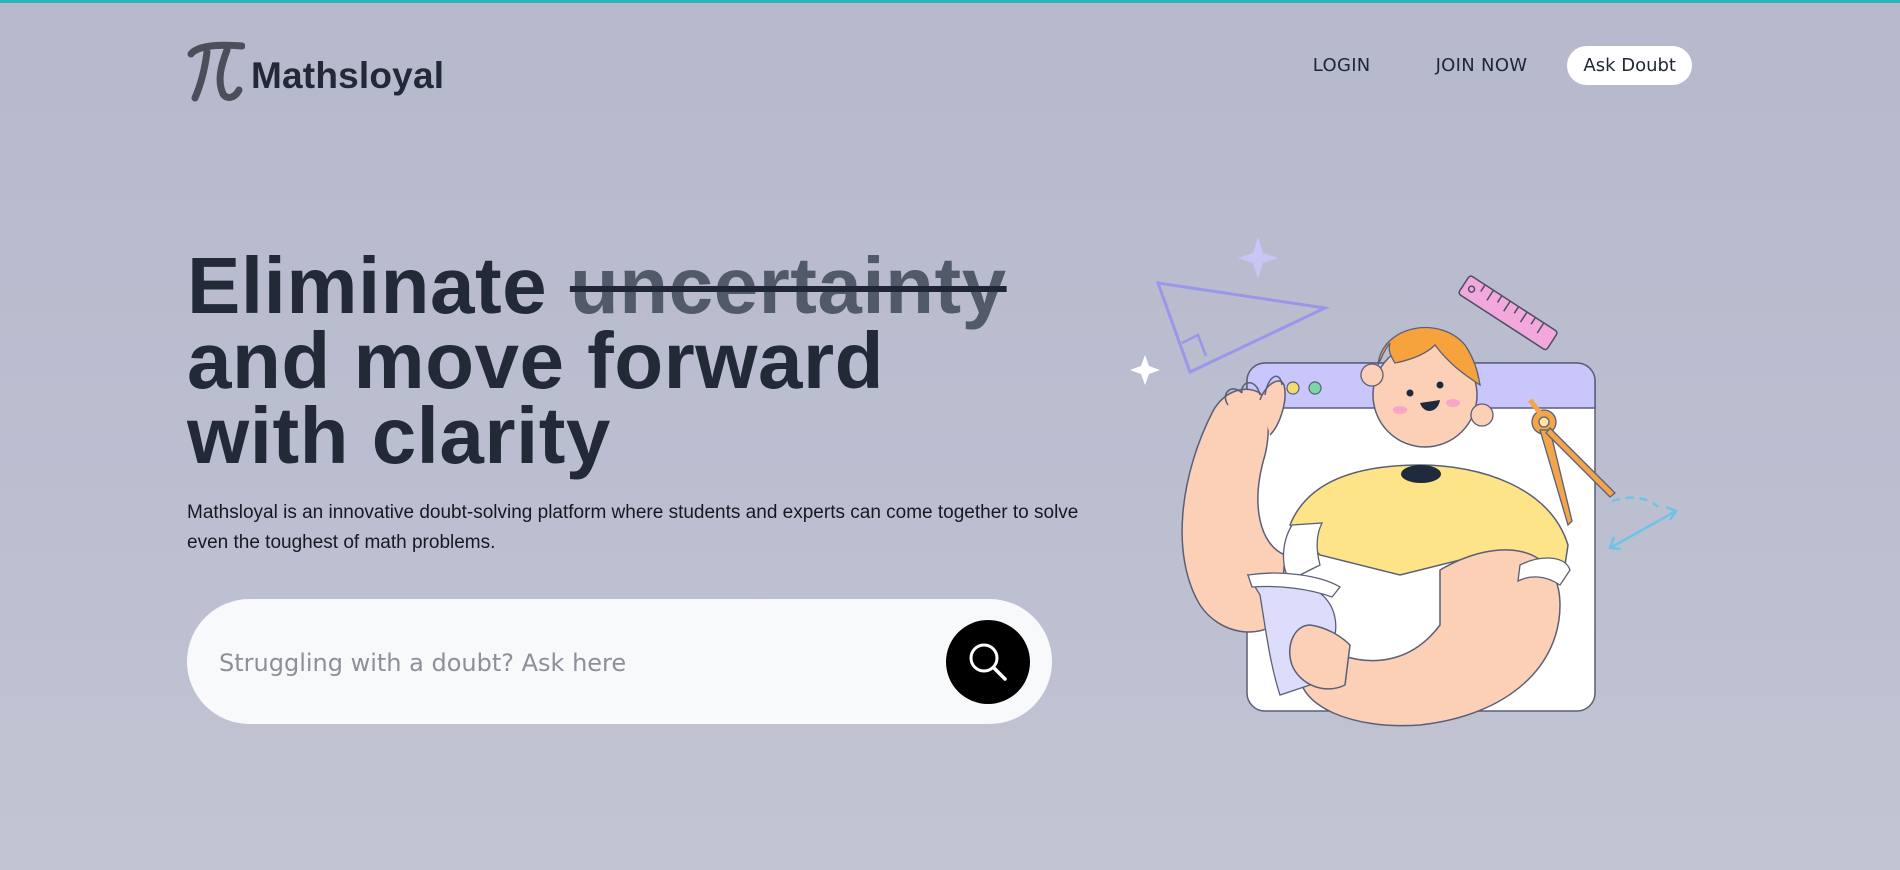 The height and width of the screenshot is (870, 1900). Describe the element at coordinates (1508, 313) in the screenshot. I see `ruler-icon` at that location.